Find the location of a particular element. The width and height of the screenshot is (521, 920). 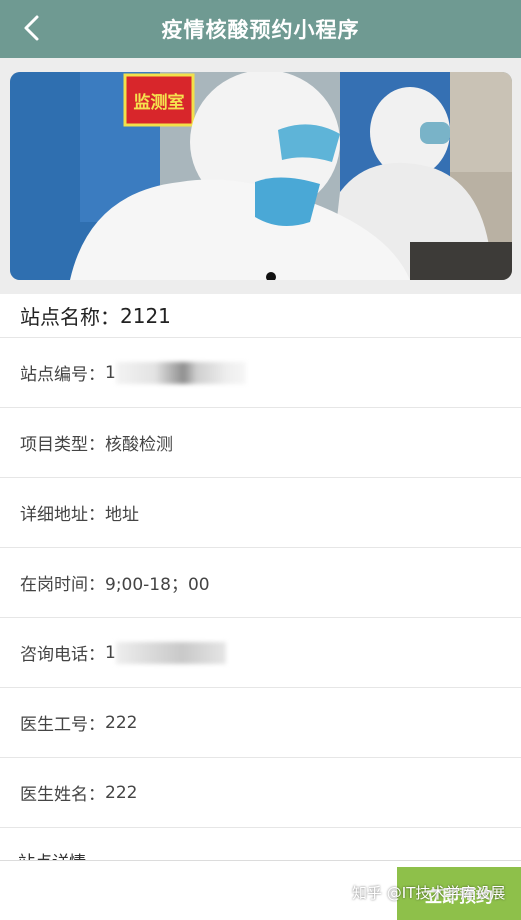

field-label: 在岗时间： is located at coordinates (62, 585).